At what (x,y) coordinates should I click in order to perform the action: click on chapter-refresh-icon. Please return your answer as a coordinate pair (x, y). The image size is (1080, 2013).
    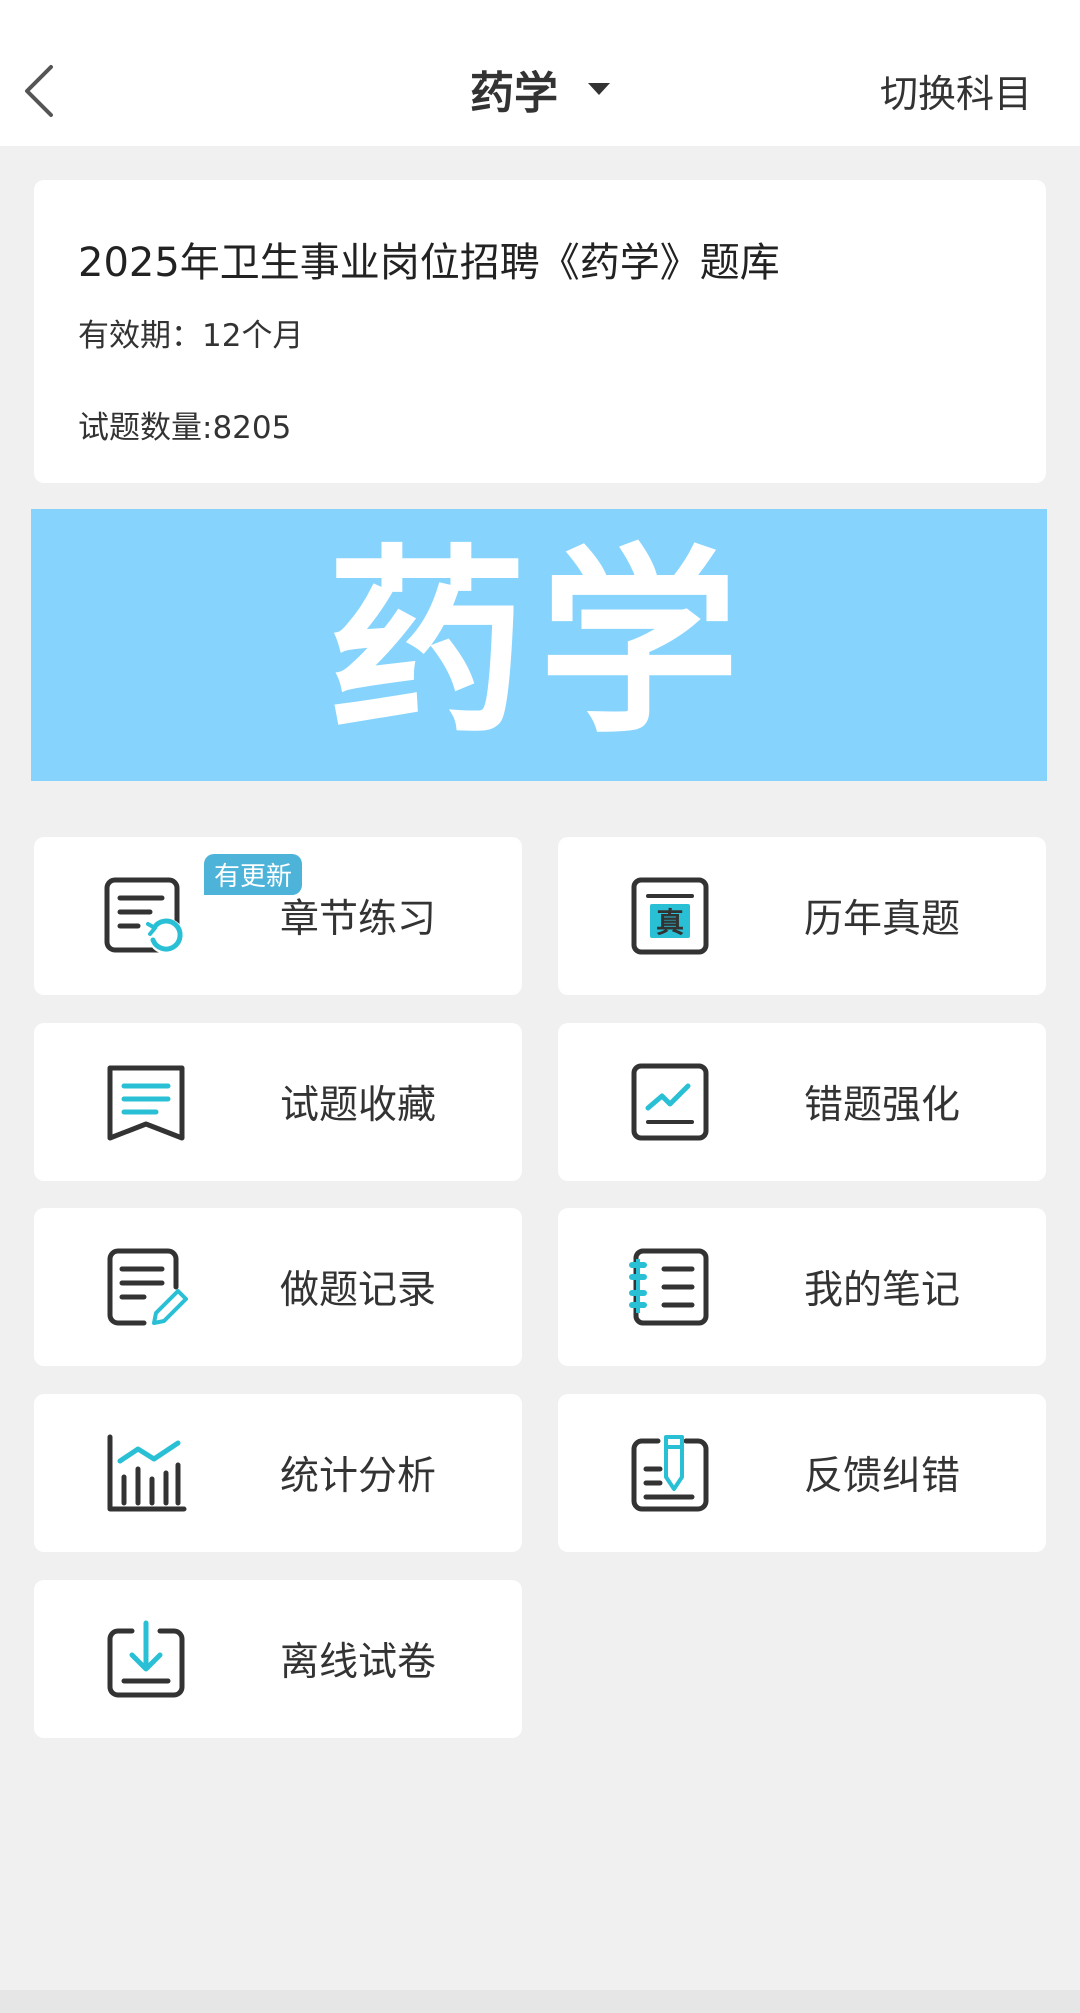
    Looking at the image, I should click on (144, 915).